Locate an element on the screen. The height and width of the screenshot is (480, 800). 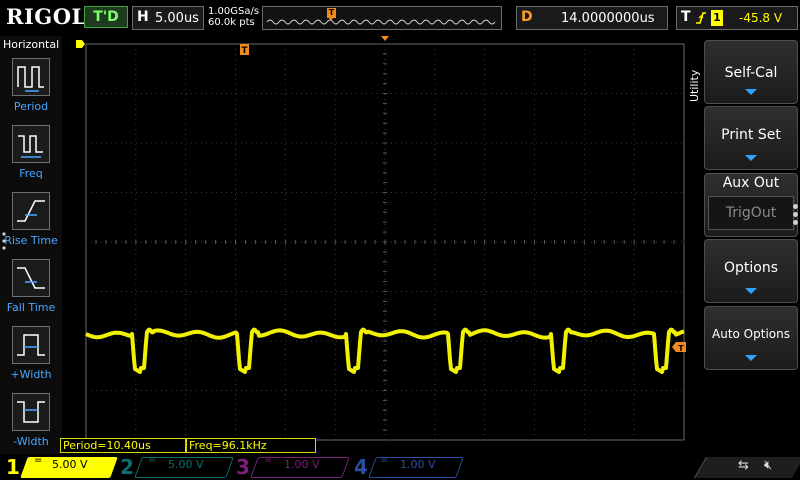
measure-negative-width-label: -Width is located at coordinates (31, 441).